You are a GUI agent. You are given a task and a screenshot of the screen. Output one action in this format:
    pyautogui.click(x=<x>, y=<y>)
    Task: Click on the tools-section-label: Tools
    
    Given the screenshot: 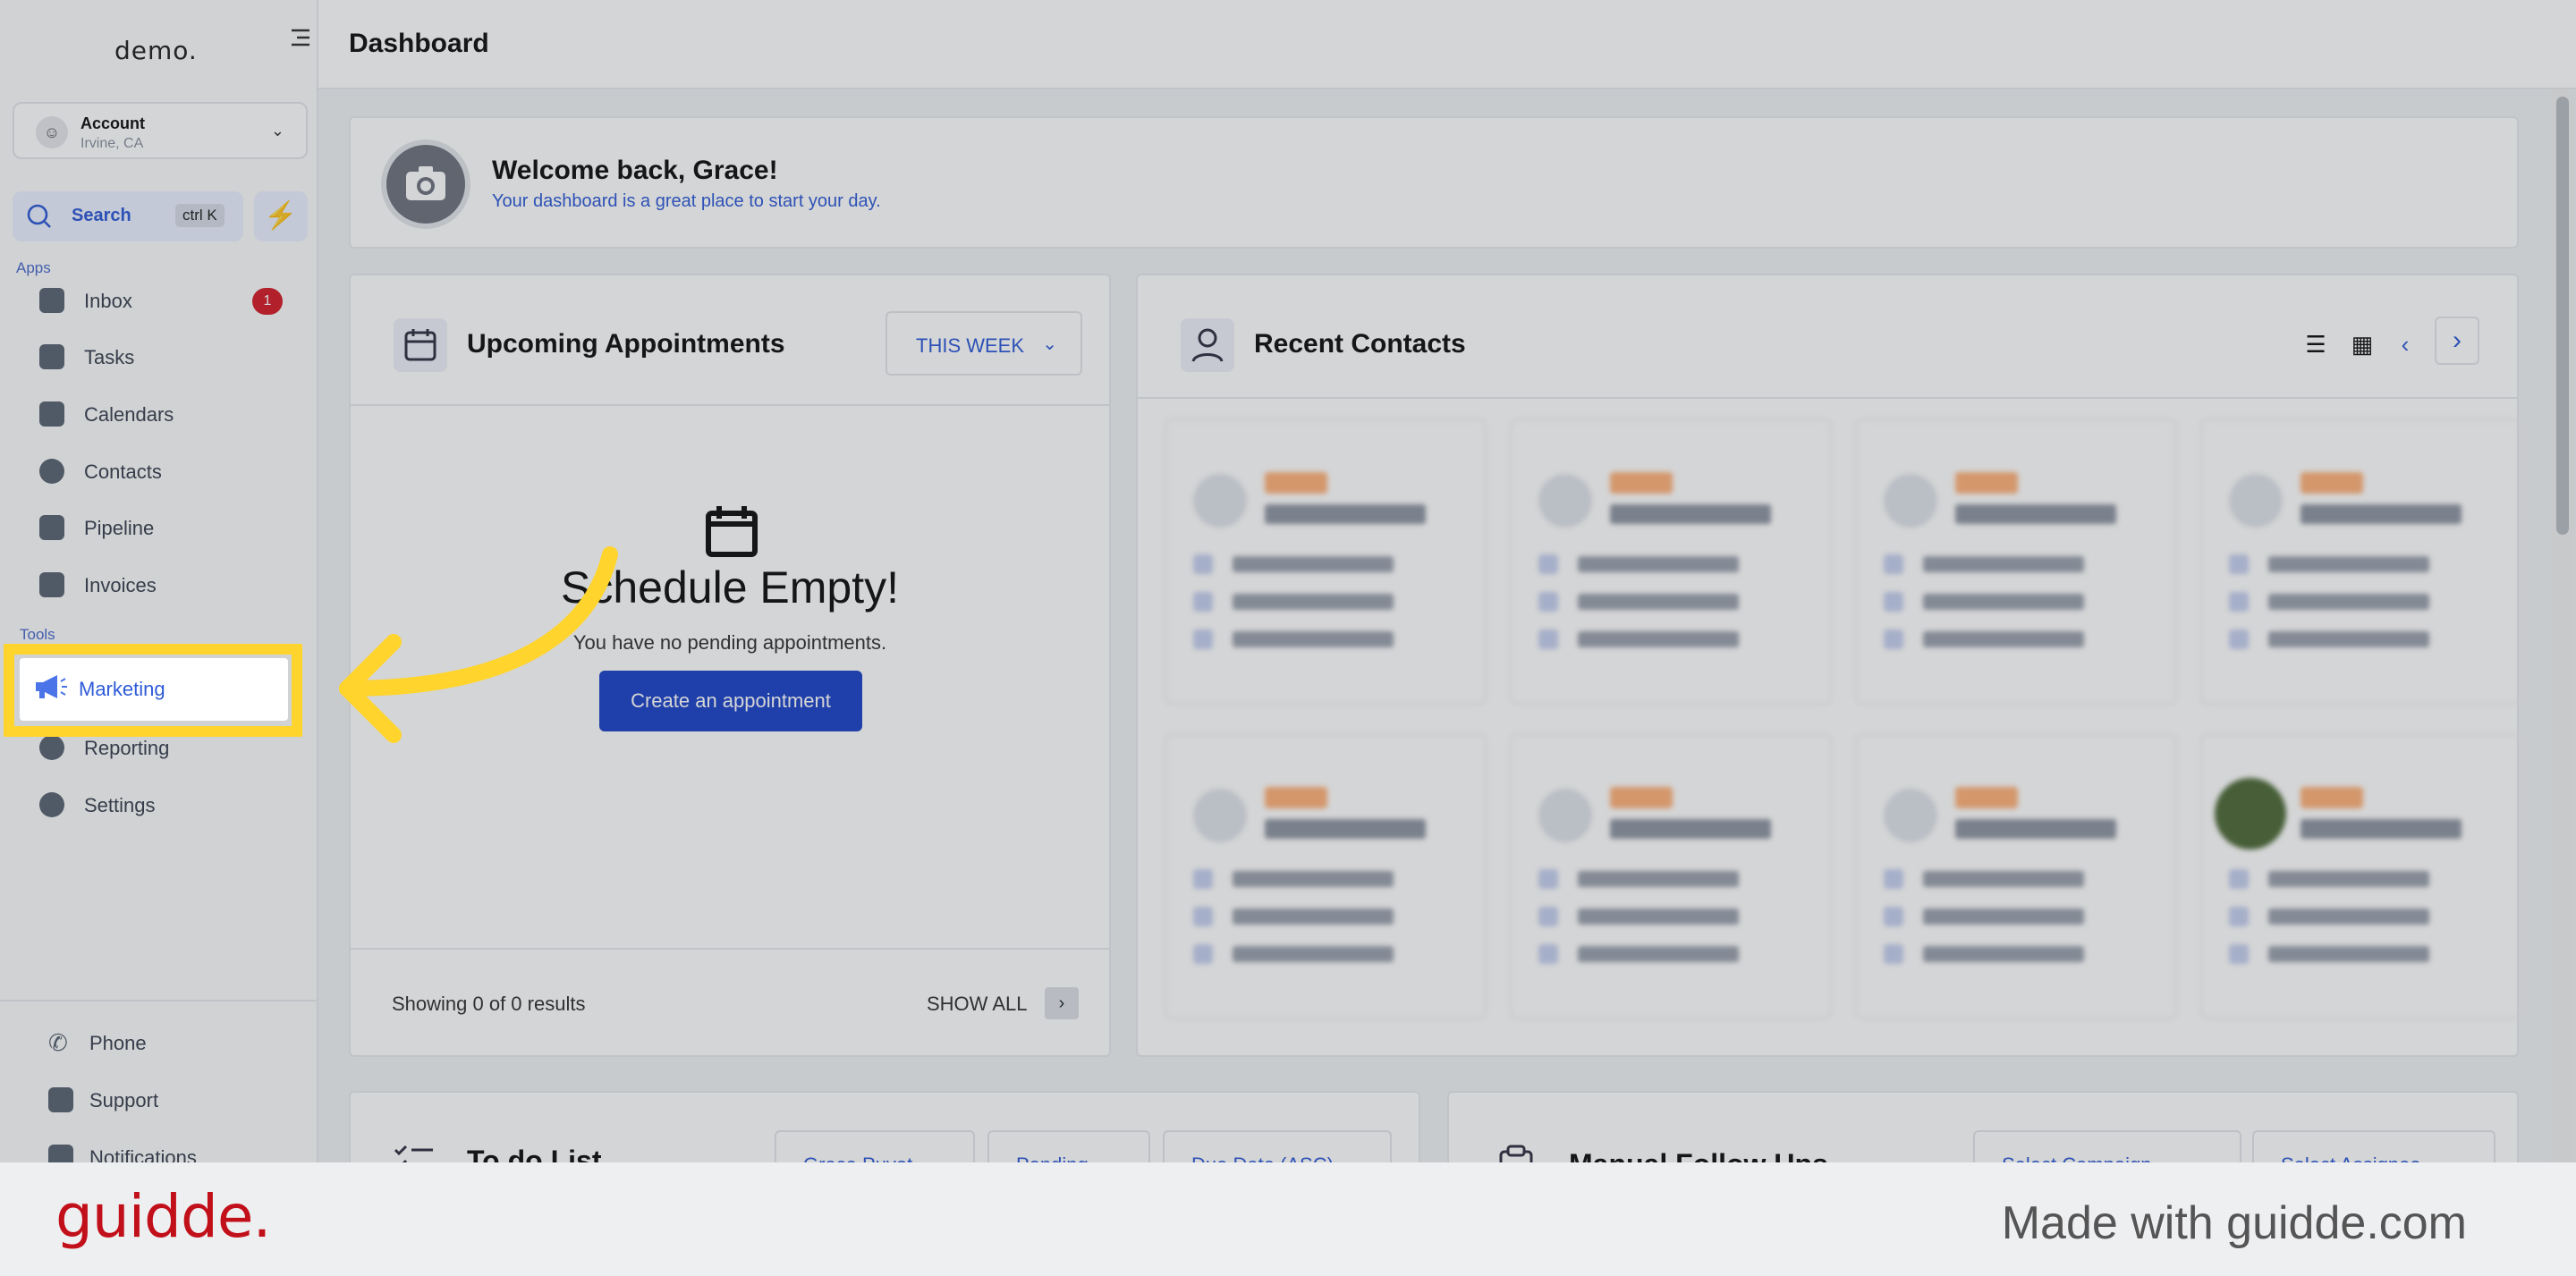 What is the action you would take?
    pyautogui.click(x=37, y=634)
    